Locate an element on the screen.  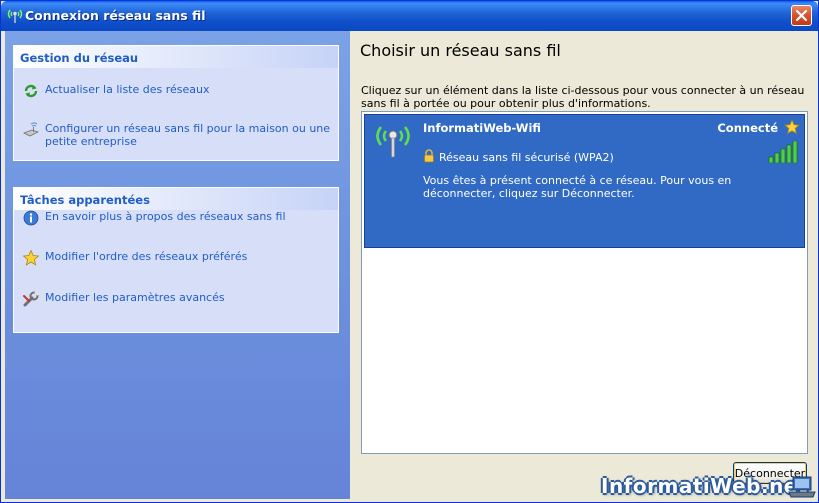
laptop-logo-icon is located at coordinates (802, 487).